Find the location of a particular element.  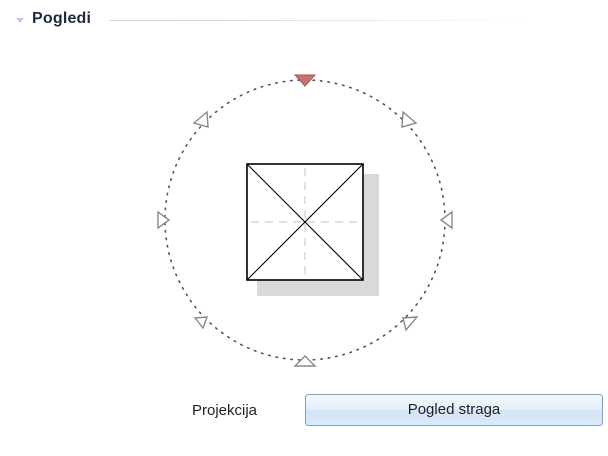

section-title: Pogledi is located at coordinates (62, 18).